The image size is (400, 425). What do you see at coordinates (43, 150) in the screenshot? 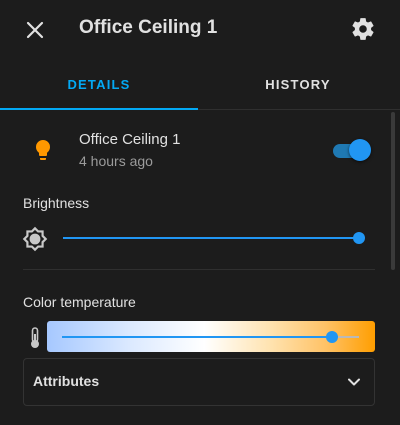
I see `lightbulb-icon` at bounding box center [43, 150].